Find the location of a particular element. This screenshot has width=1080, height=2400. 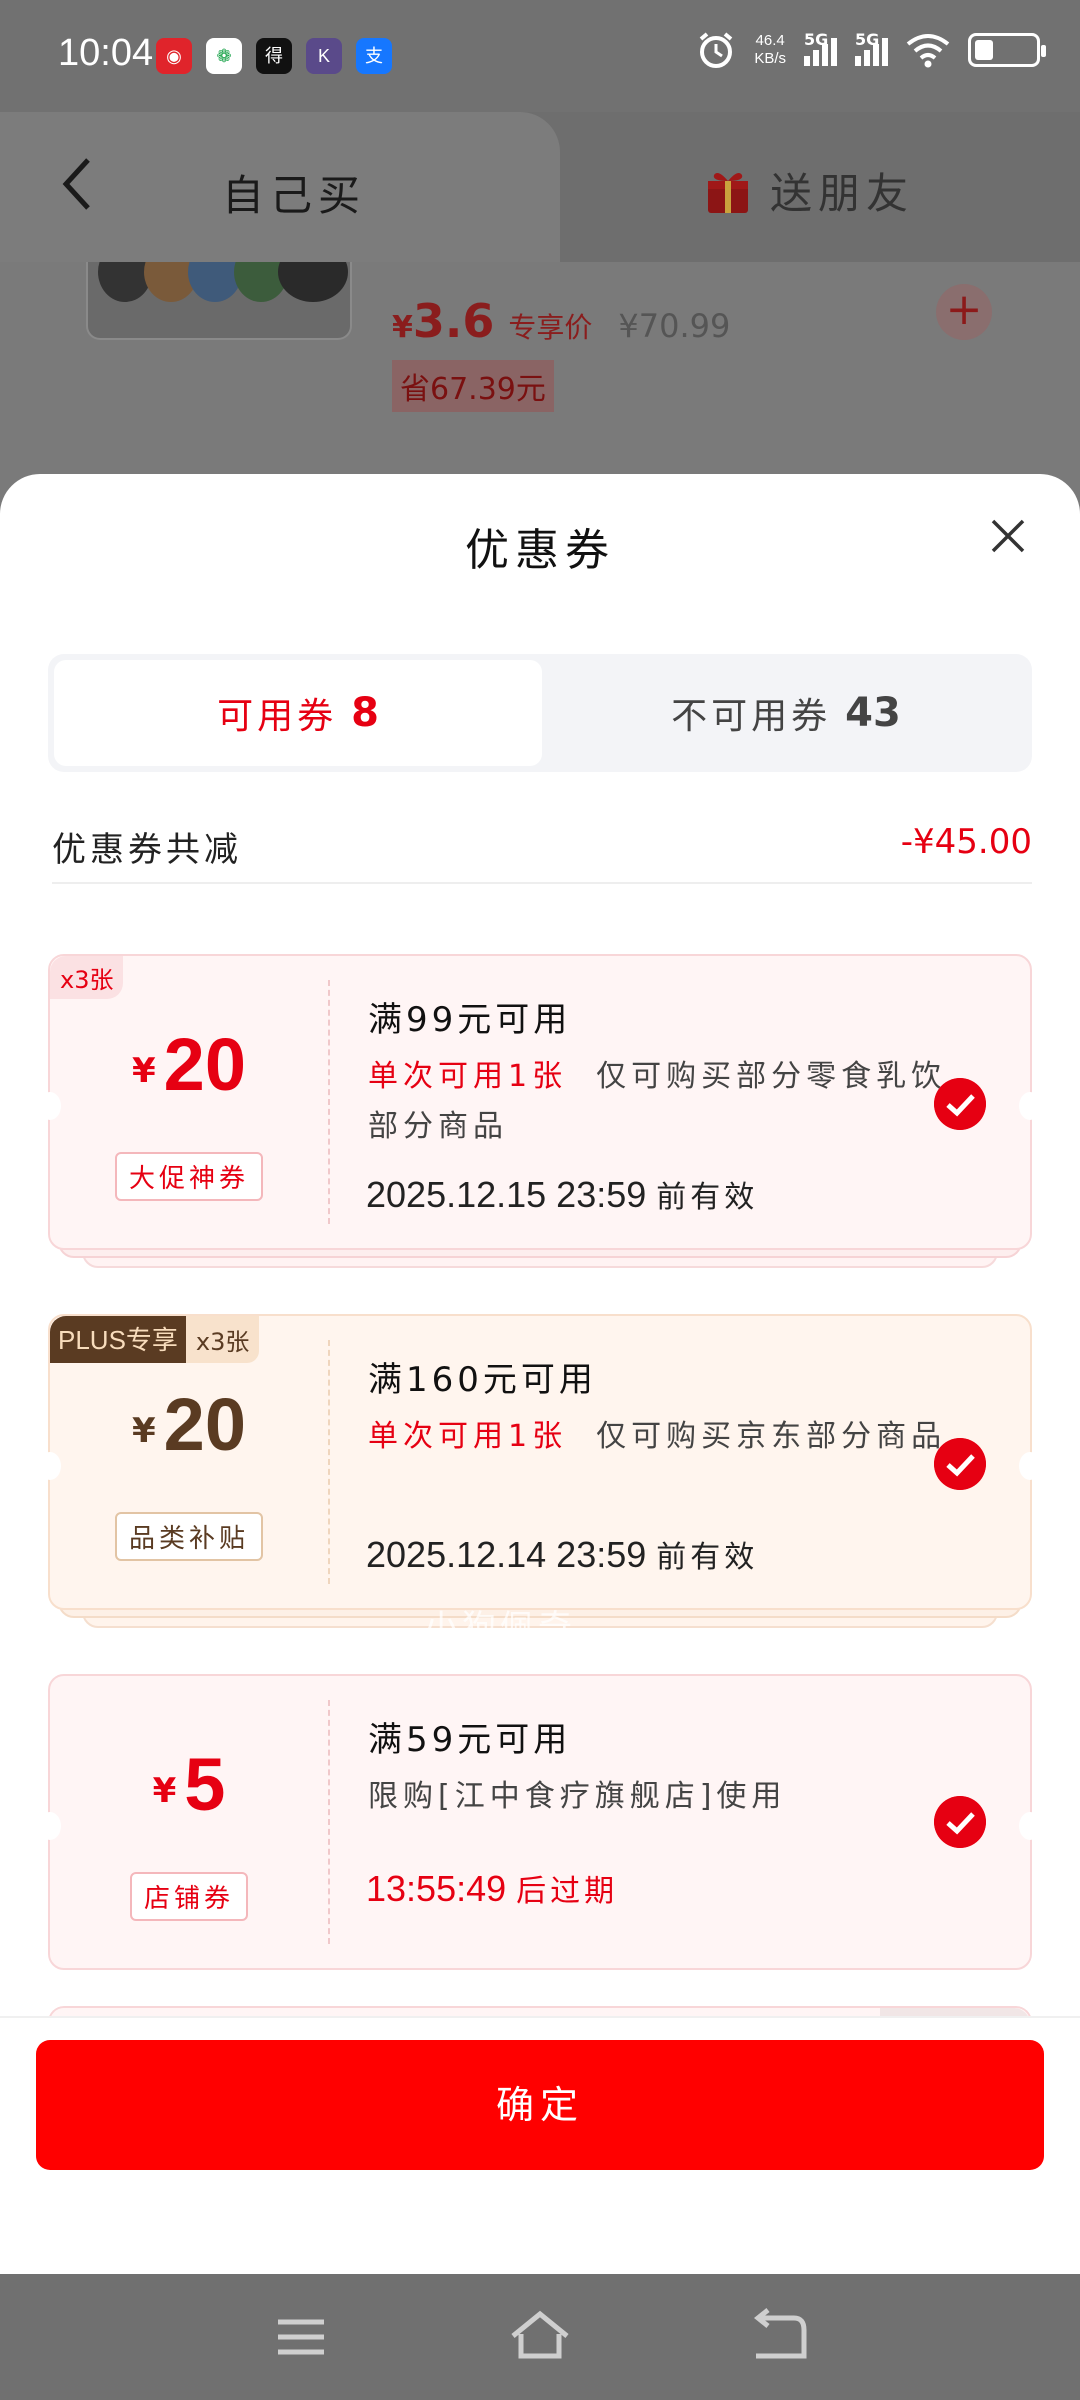

status-bar: 10:04 ◉ ❁ 得 K 支 46.4 KB/s 5G 5G is located at coordinates (540, 56).